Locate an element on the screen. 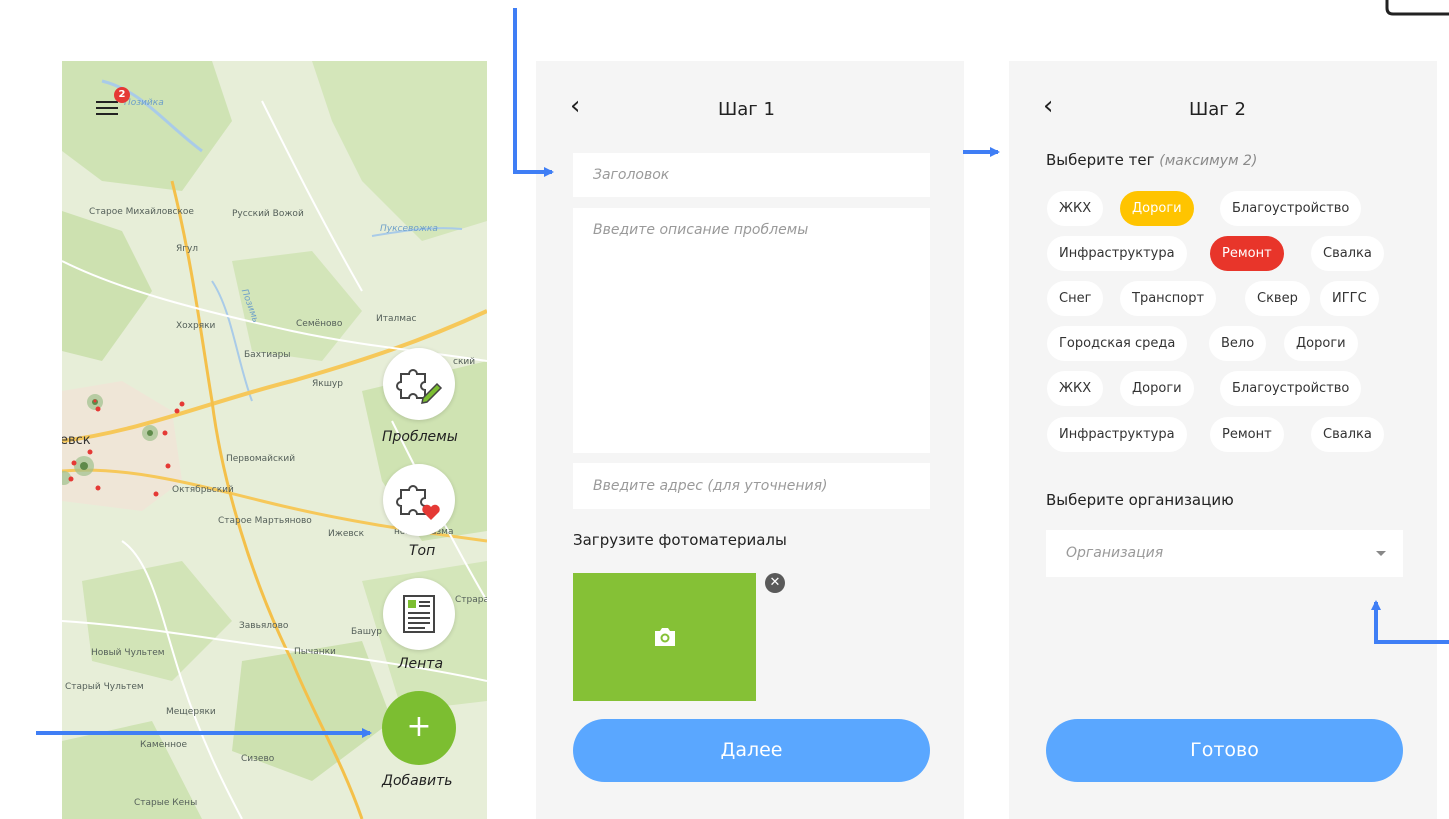  arrow-to-organization is located at coordinates (1410, 622).